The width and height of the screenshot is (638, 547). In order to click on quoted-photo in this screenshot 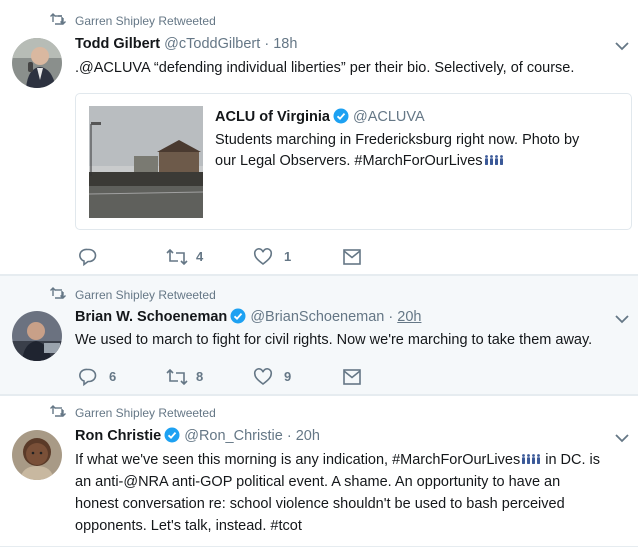, I will do `click(146, 162)`.